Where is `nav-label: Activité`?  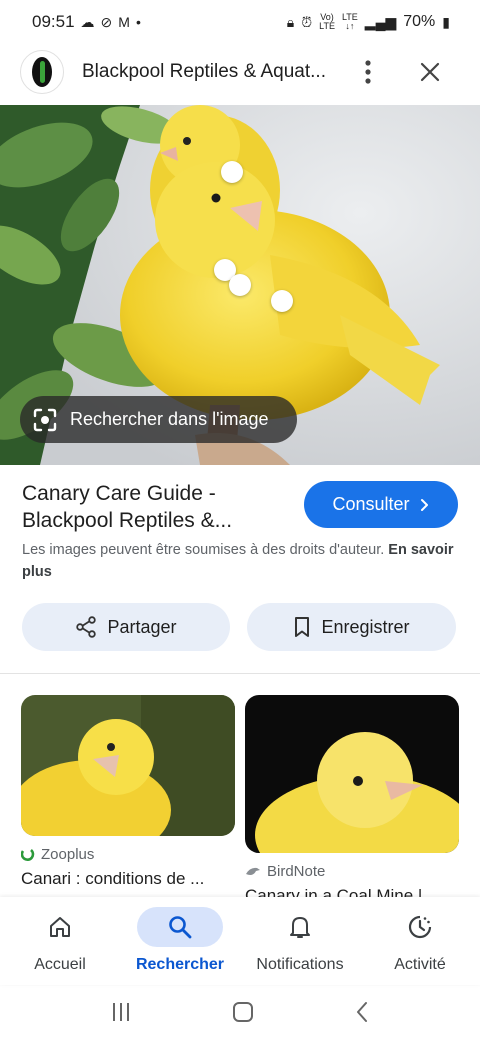
nav-label: Activité is located at coordinates (420, 964).